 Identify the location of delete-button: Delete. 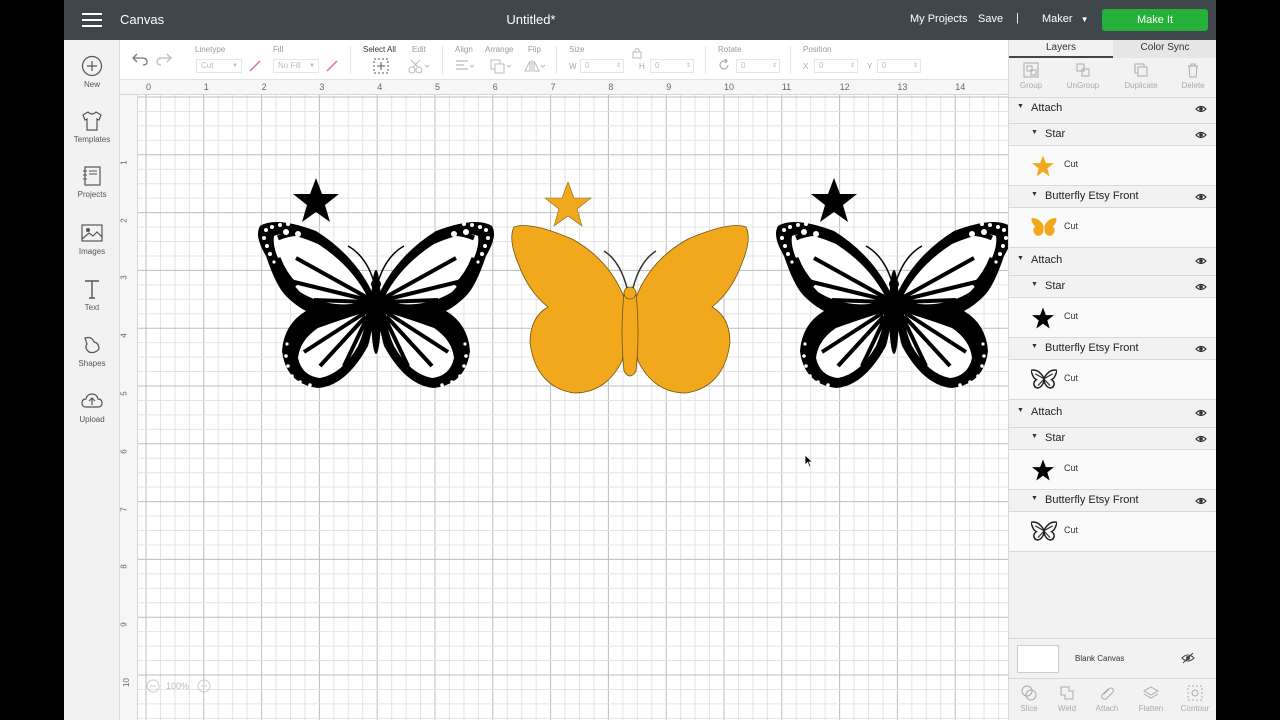
(1193, 76).